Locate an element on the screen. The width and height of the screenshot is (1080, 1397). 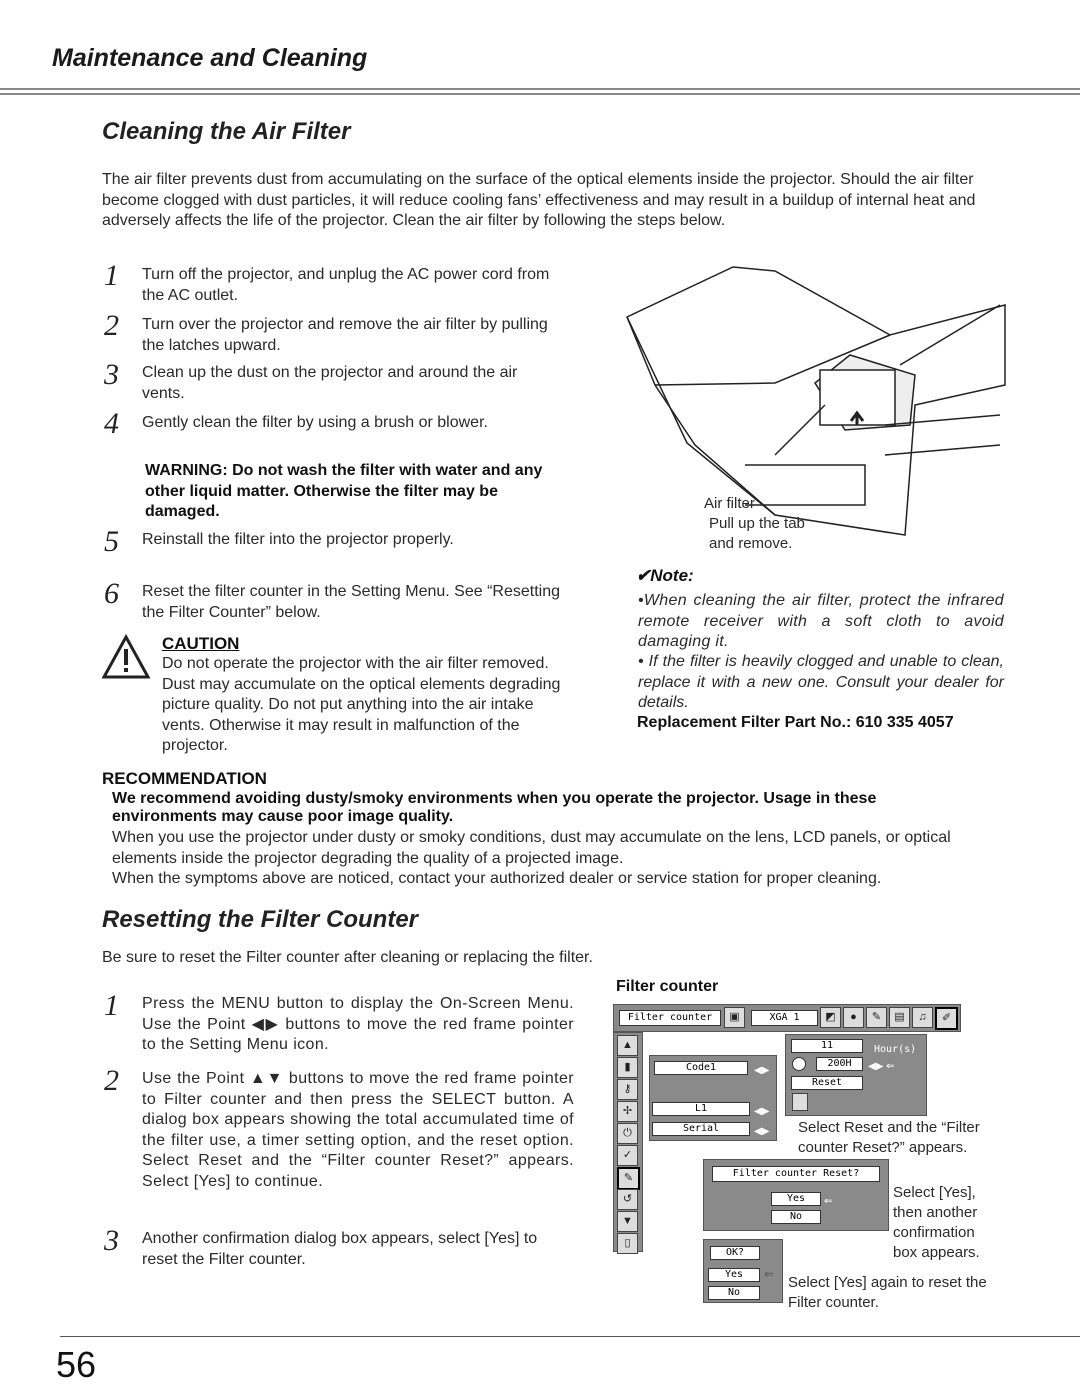
power-icon: ⏻ is located at coordinates (627, 1133).